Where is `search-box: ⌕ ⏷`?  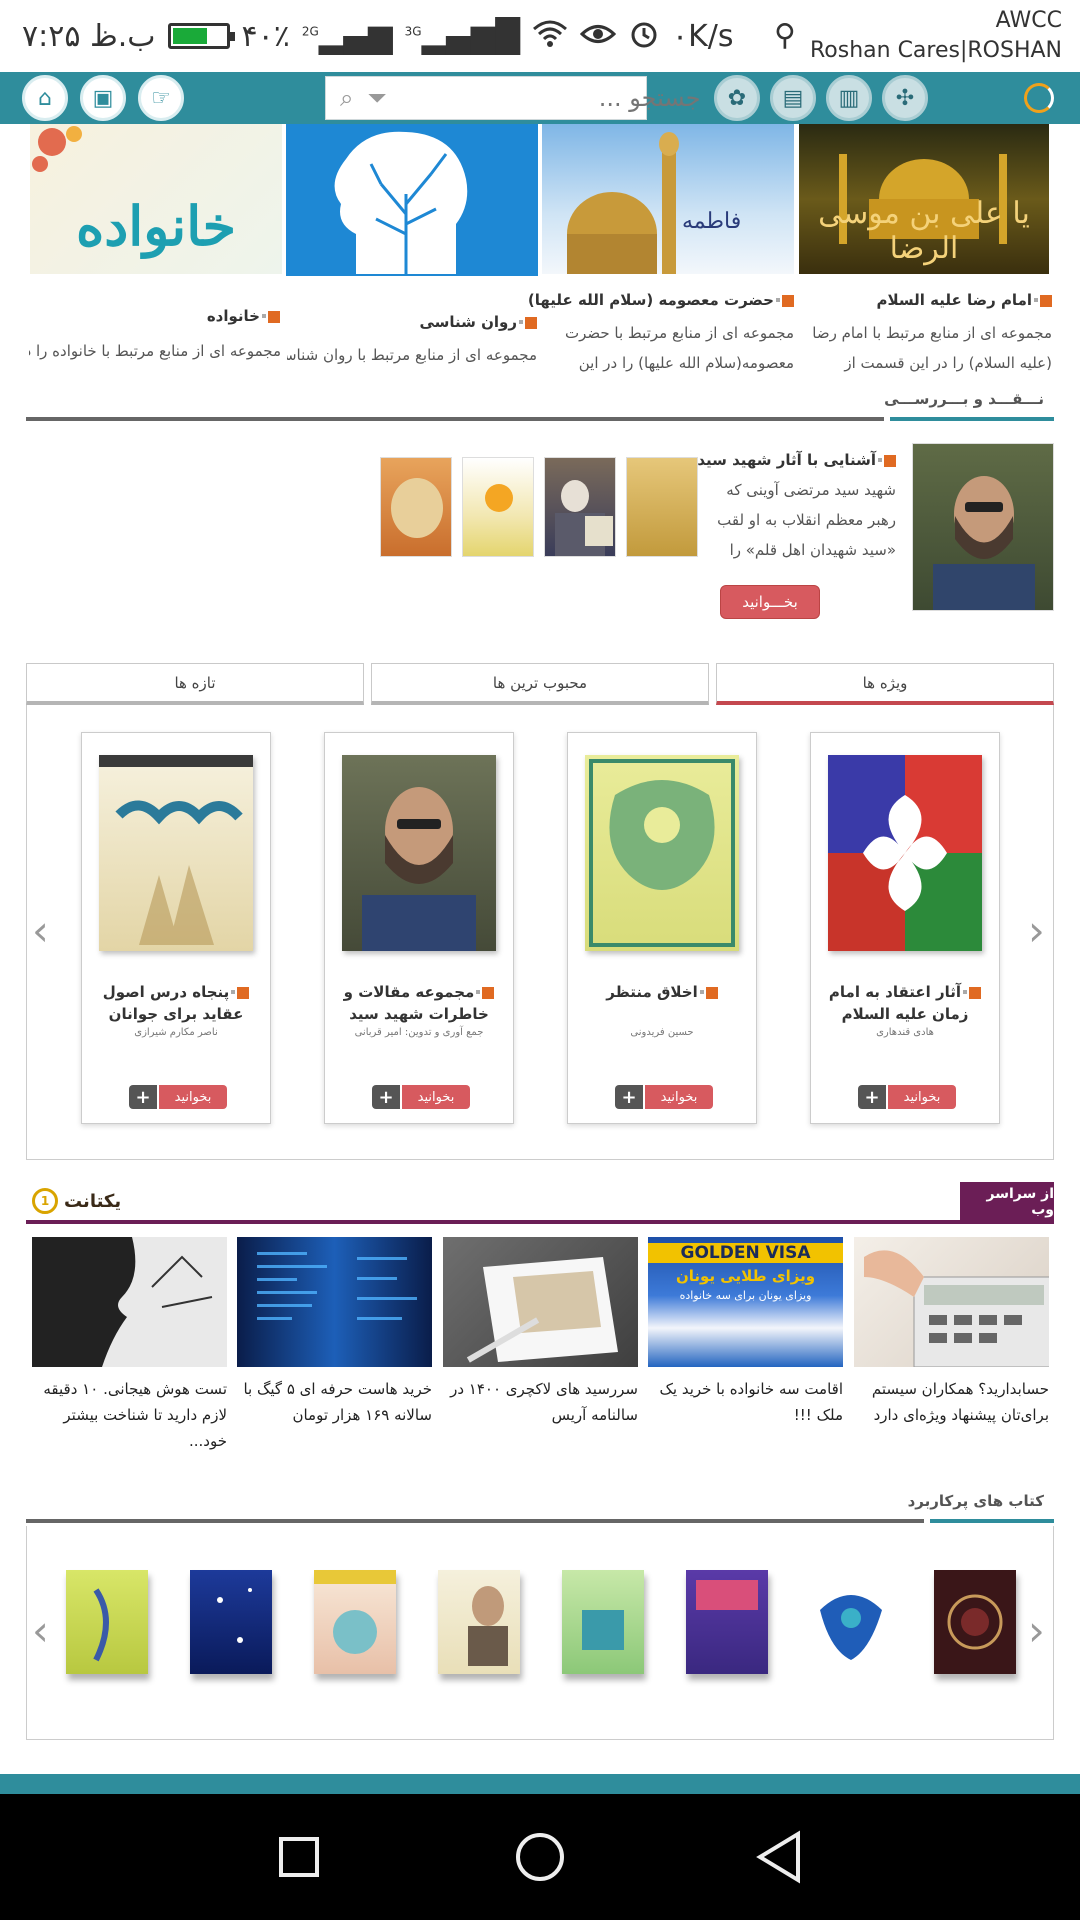
search-box: ⌕ ⏷ is located at coordinates (513, 98).